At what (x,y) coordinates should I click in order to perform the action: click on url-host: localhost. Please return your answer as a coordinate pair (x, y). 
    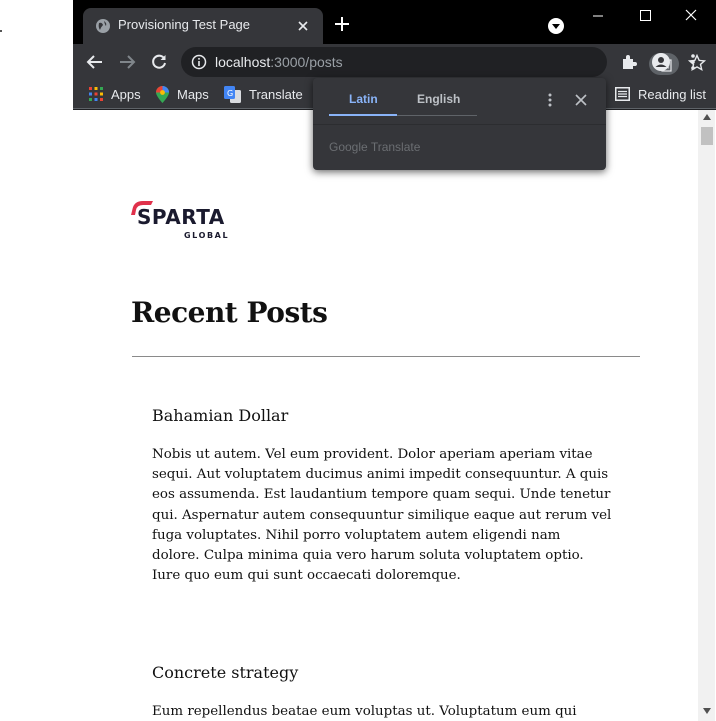
    Looking at the image, I should click on (243, 62).